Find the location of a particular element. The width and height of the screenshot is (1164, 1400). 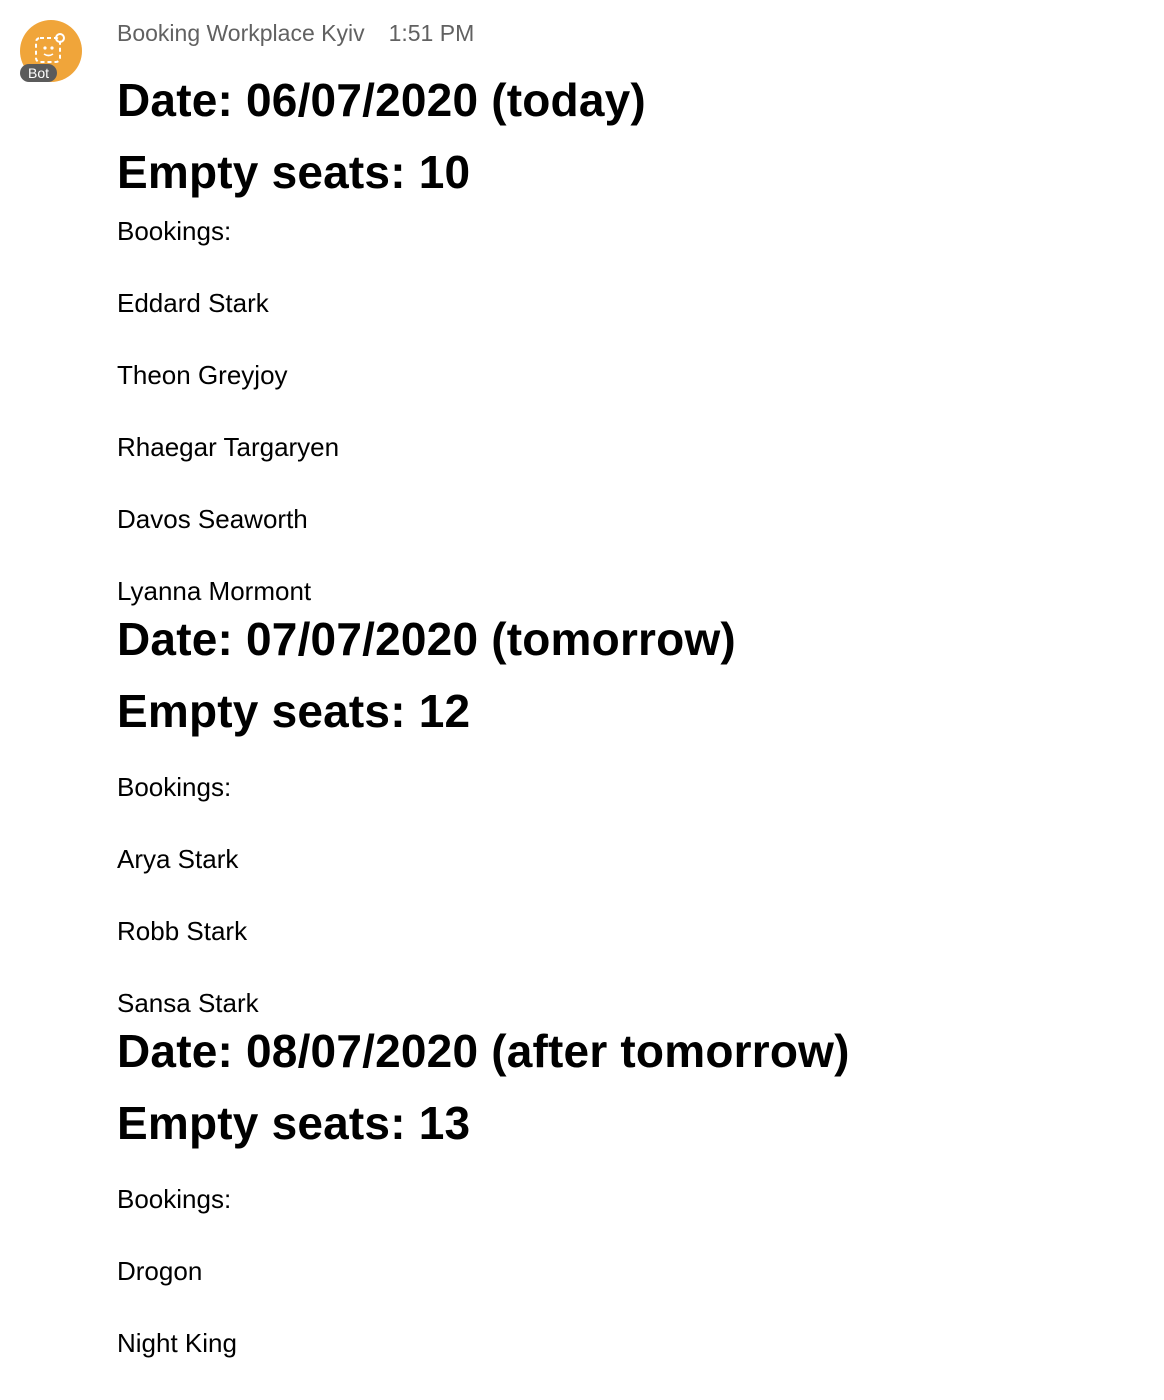

empty-seats-heading: Empty seats: 13 is located at coordinates (294, 1123).